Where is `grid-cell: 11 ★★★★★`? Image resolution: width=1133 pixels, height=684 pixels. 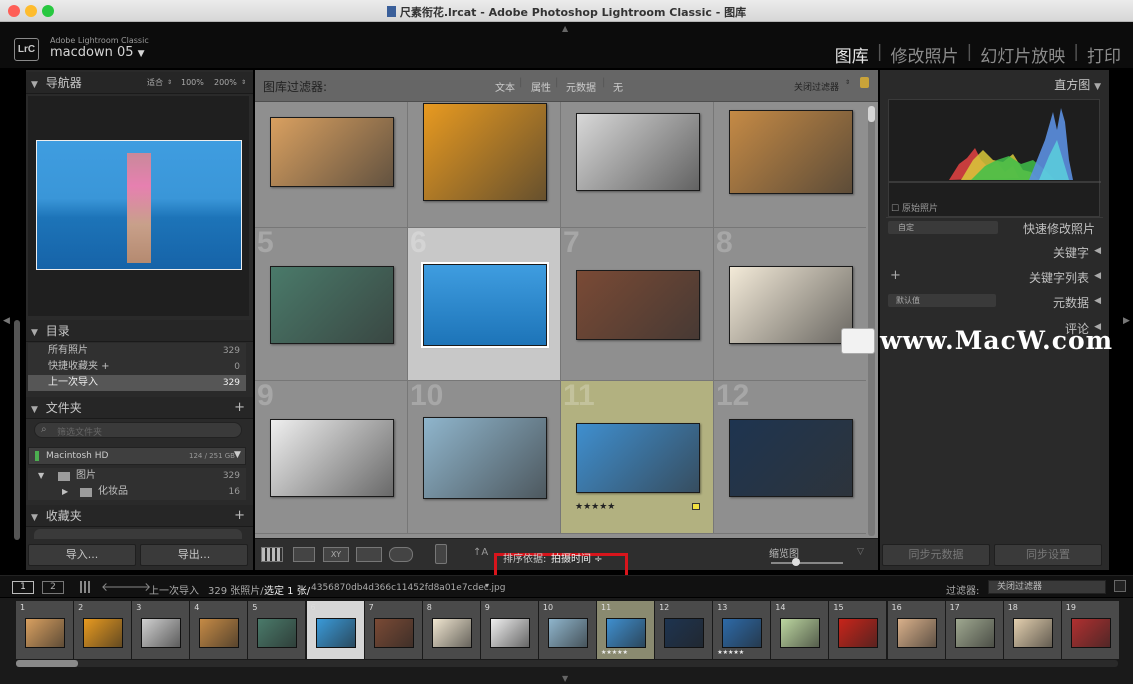 grid-cell: 11 ★★★★★ is located at coordinates (637, 457).